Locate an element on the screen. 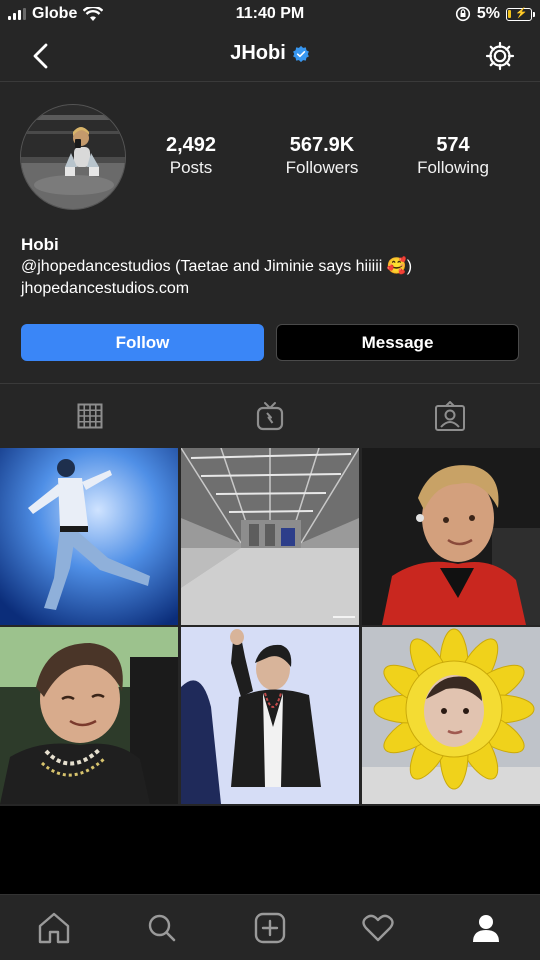 Image resolution: width=540 pixels, height=960 pixels. battery-icon: ⚡ is located at coordinates (520, 14).